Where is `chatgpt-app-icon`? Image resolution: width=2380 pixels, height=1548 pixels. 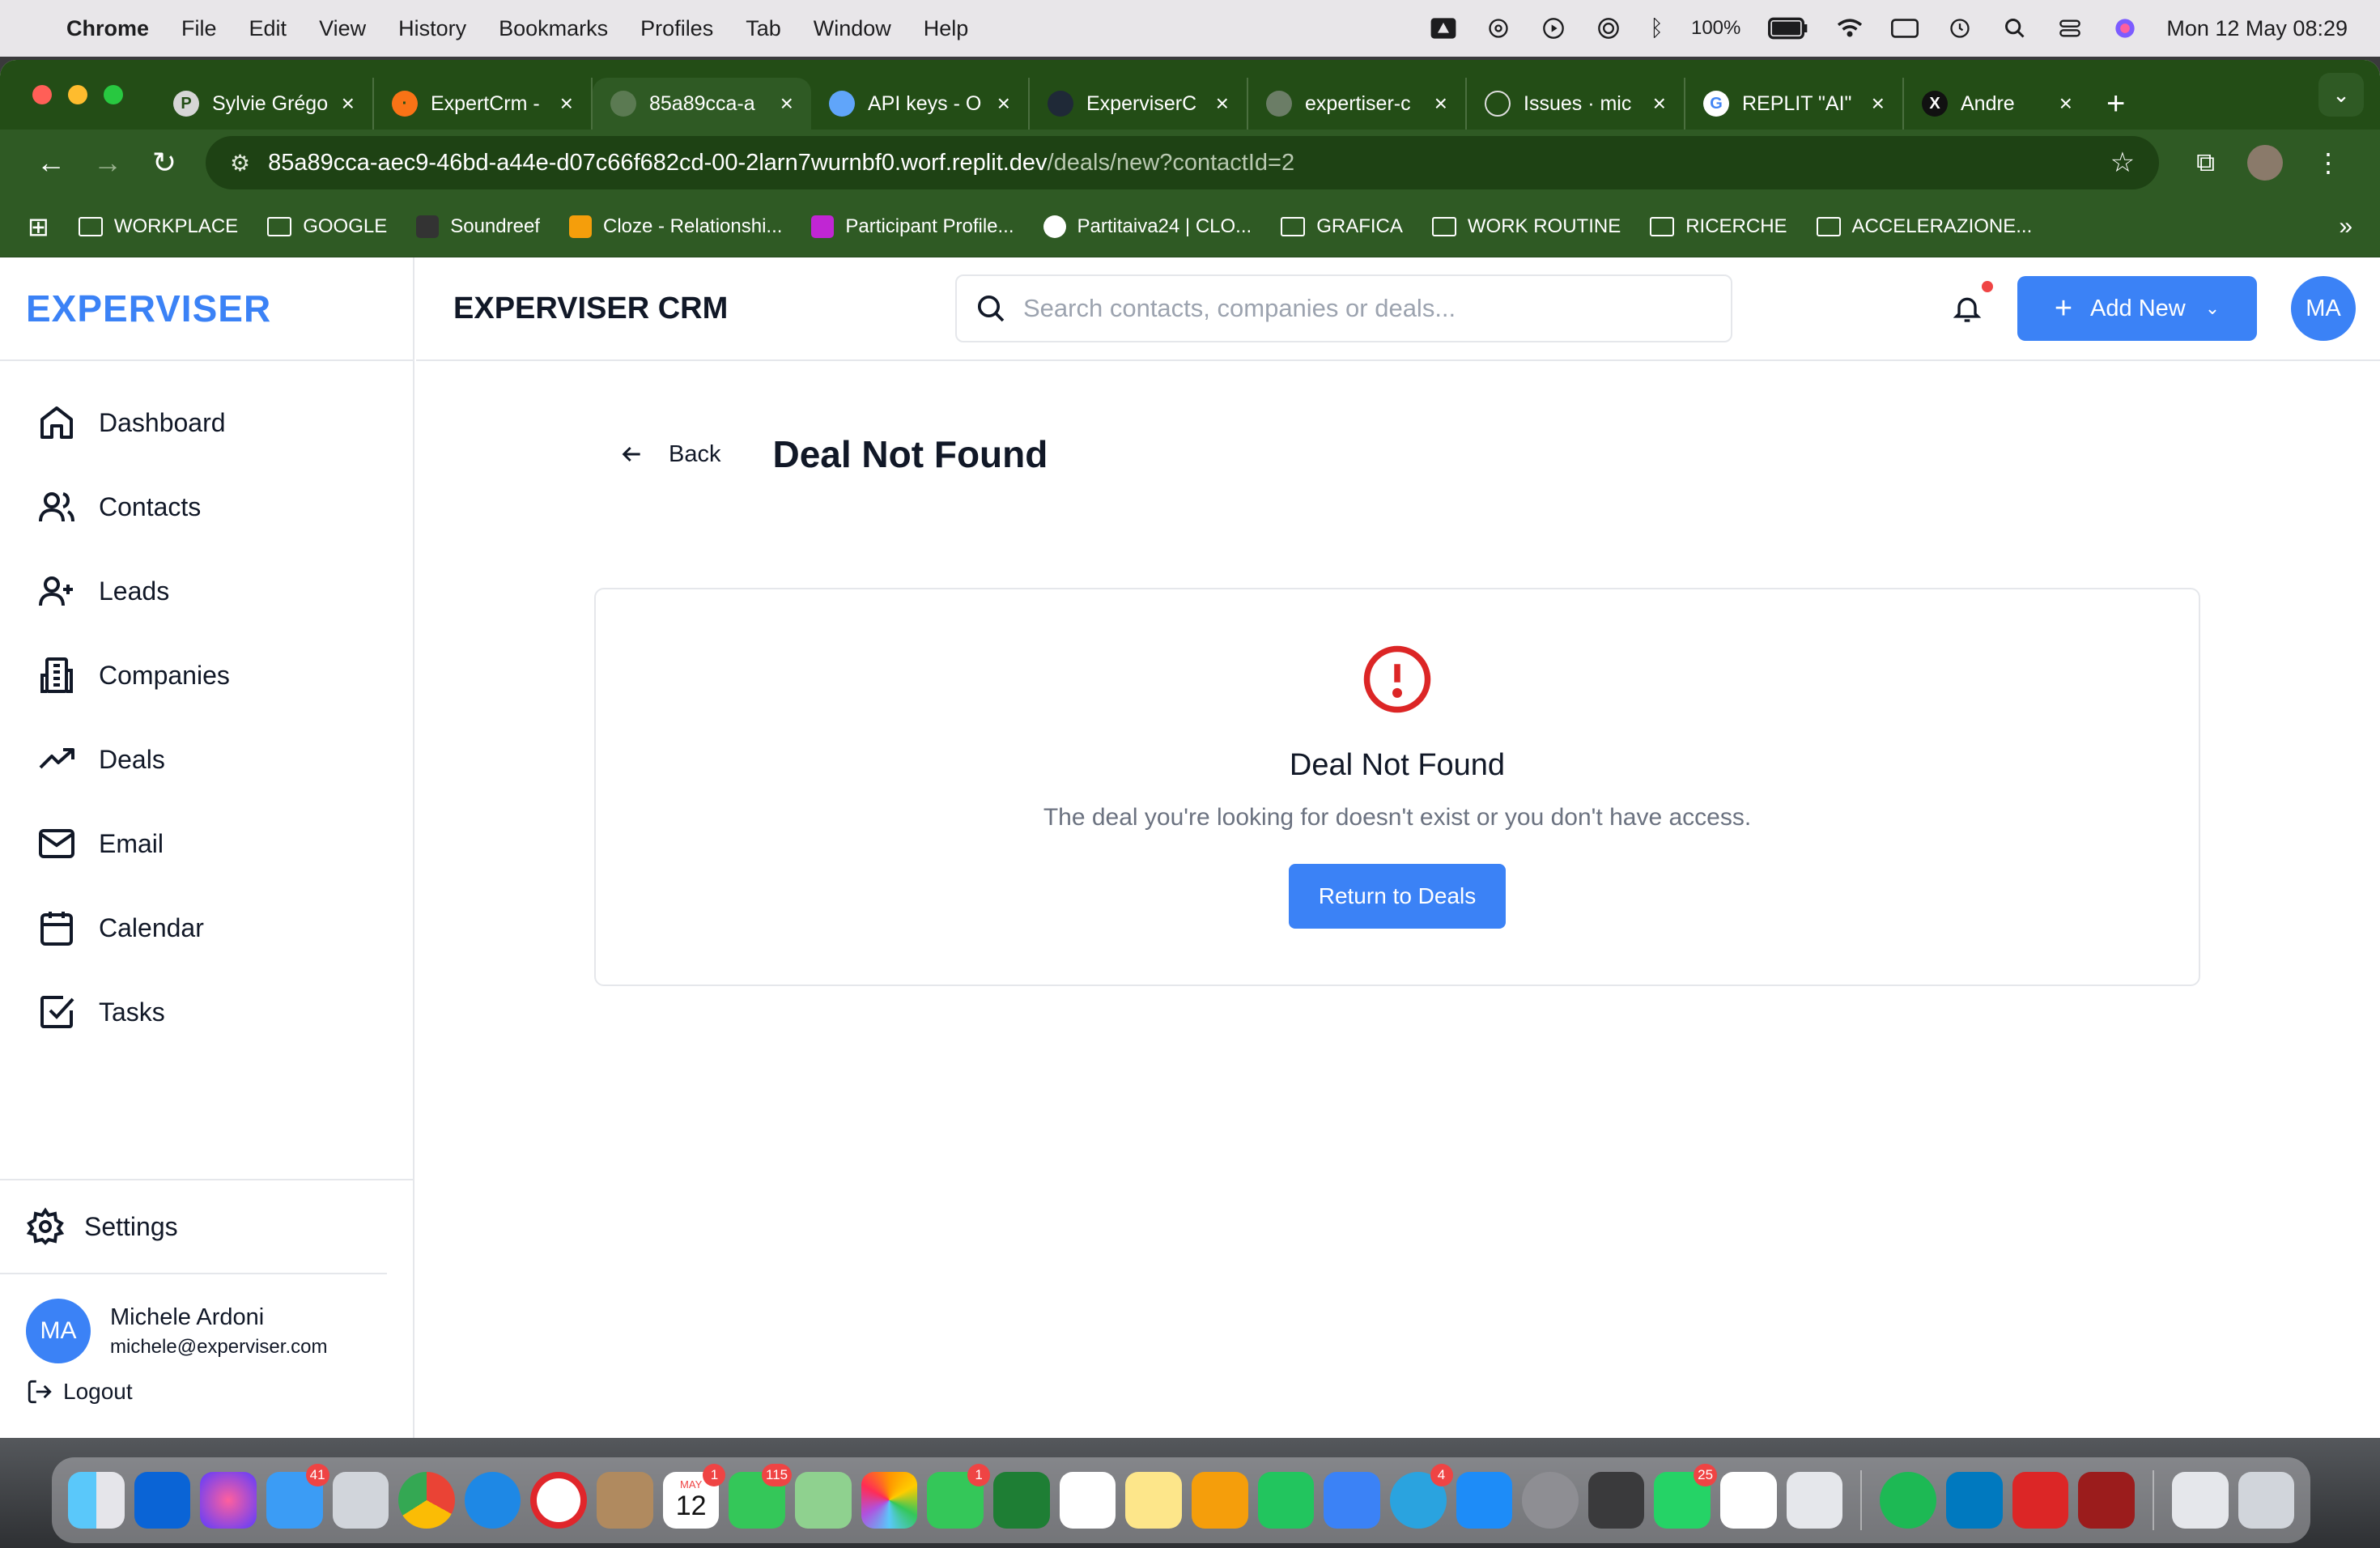 chatgpt-app-icon is located at coordinates (1748, 1501).